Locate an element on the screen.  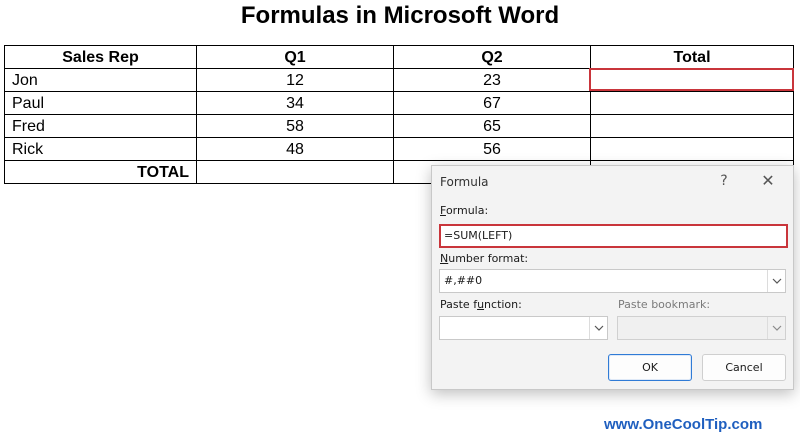
cell-total-q1 is located at coordinates (295, 172).